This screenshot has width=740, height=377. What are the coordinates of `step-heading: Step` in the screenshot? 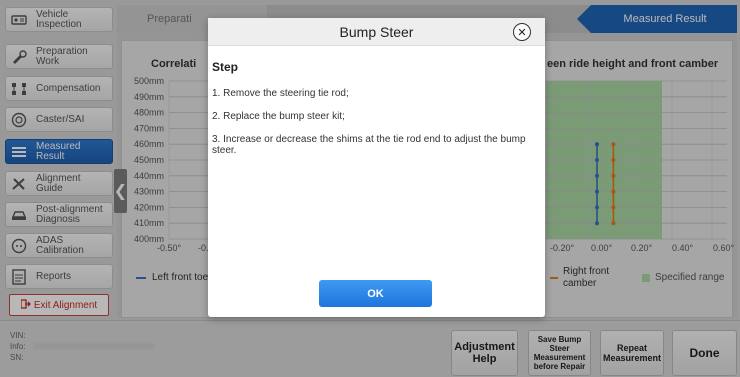 It's located at (225, 67).